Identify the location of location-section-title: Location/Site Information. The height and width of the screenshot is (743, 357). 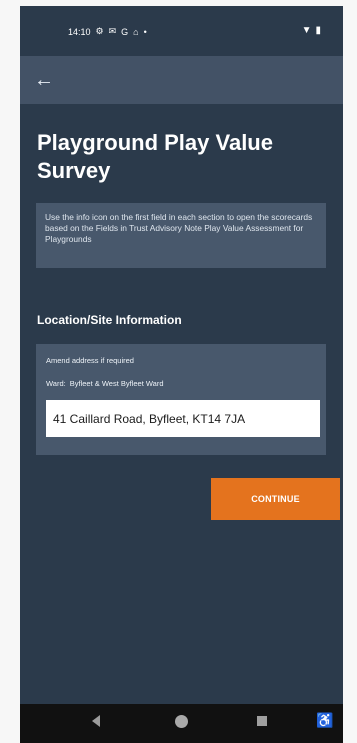
(109, 320).